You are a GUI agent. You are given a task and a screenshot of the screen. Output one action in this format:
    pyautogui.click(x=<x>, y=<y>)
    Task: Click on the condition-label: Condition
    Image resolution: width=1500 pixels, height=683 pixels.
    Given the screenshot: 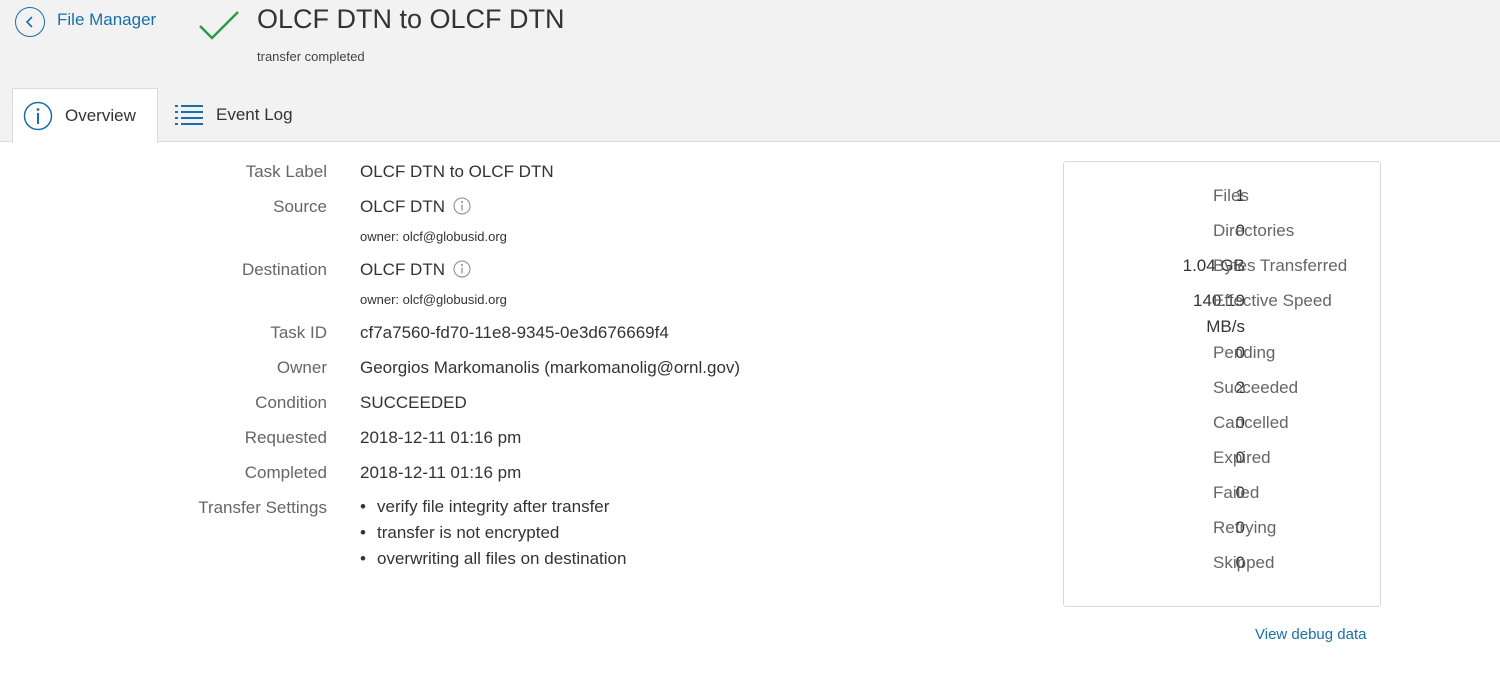 What is the action you would take?
    pyautogui.click(x=291, y=402)
    